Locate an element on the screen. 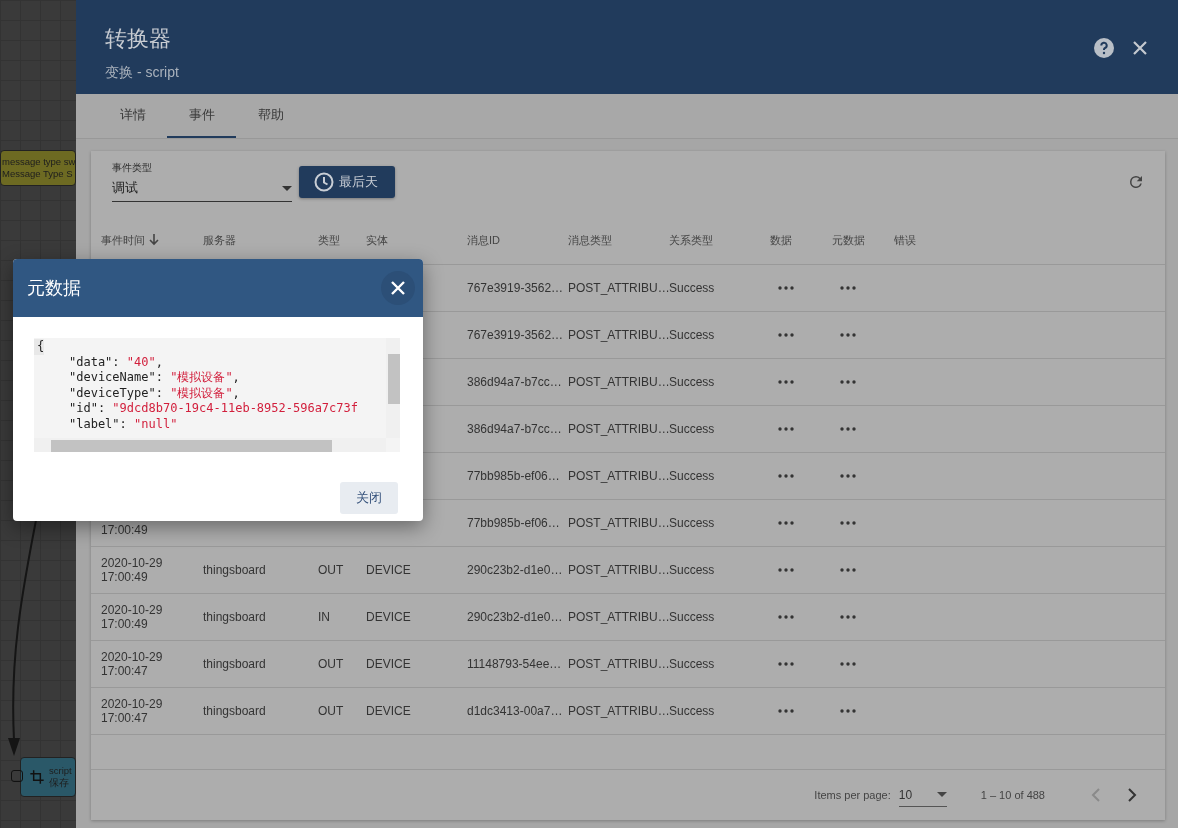 The image size is (1178, 828). panel-title: 转换器 is located at coordinates (138, 39).